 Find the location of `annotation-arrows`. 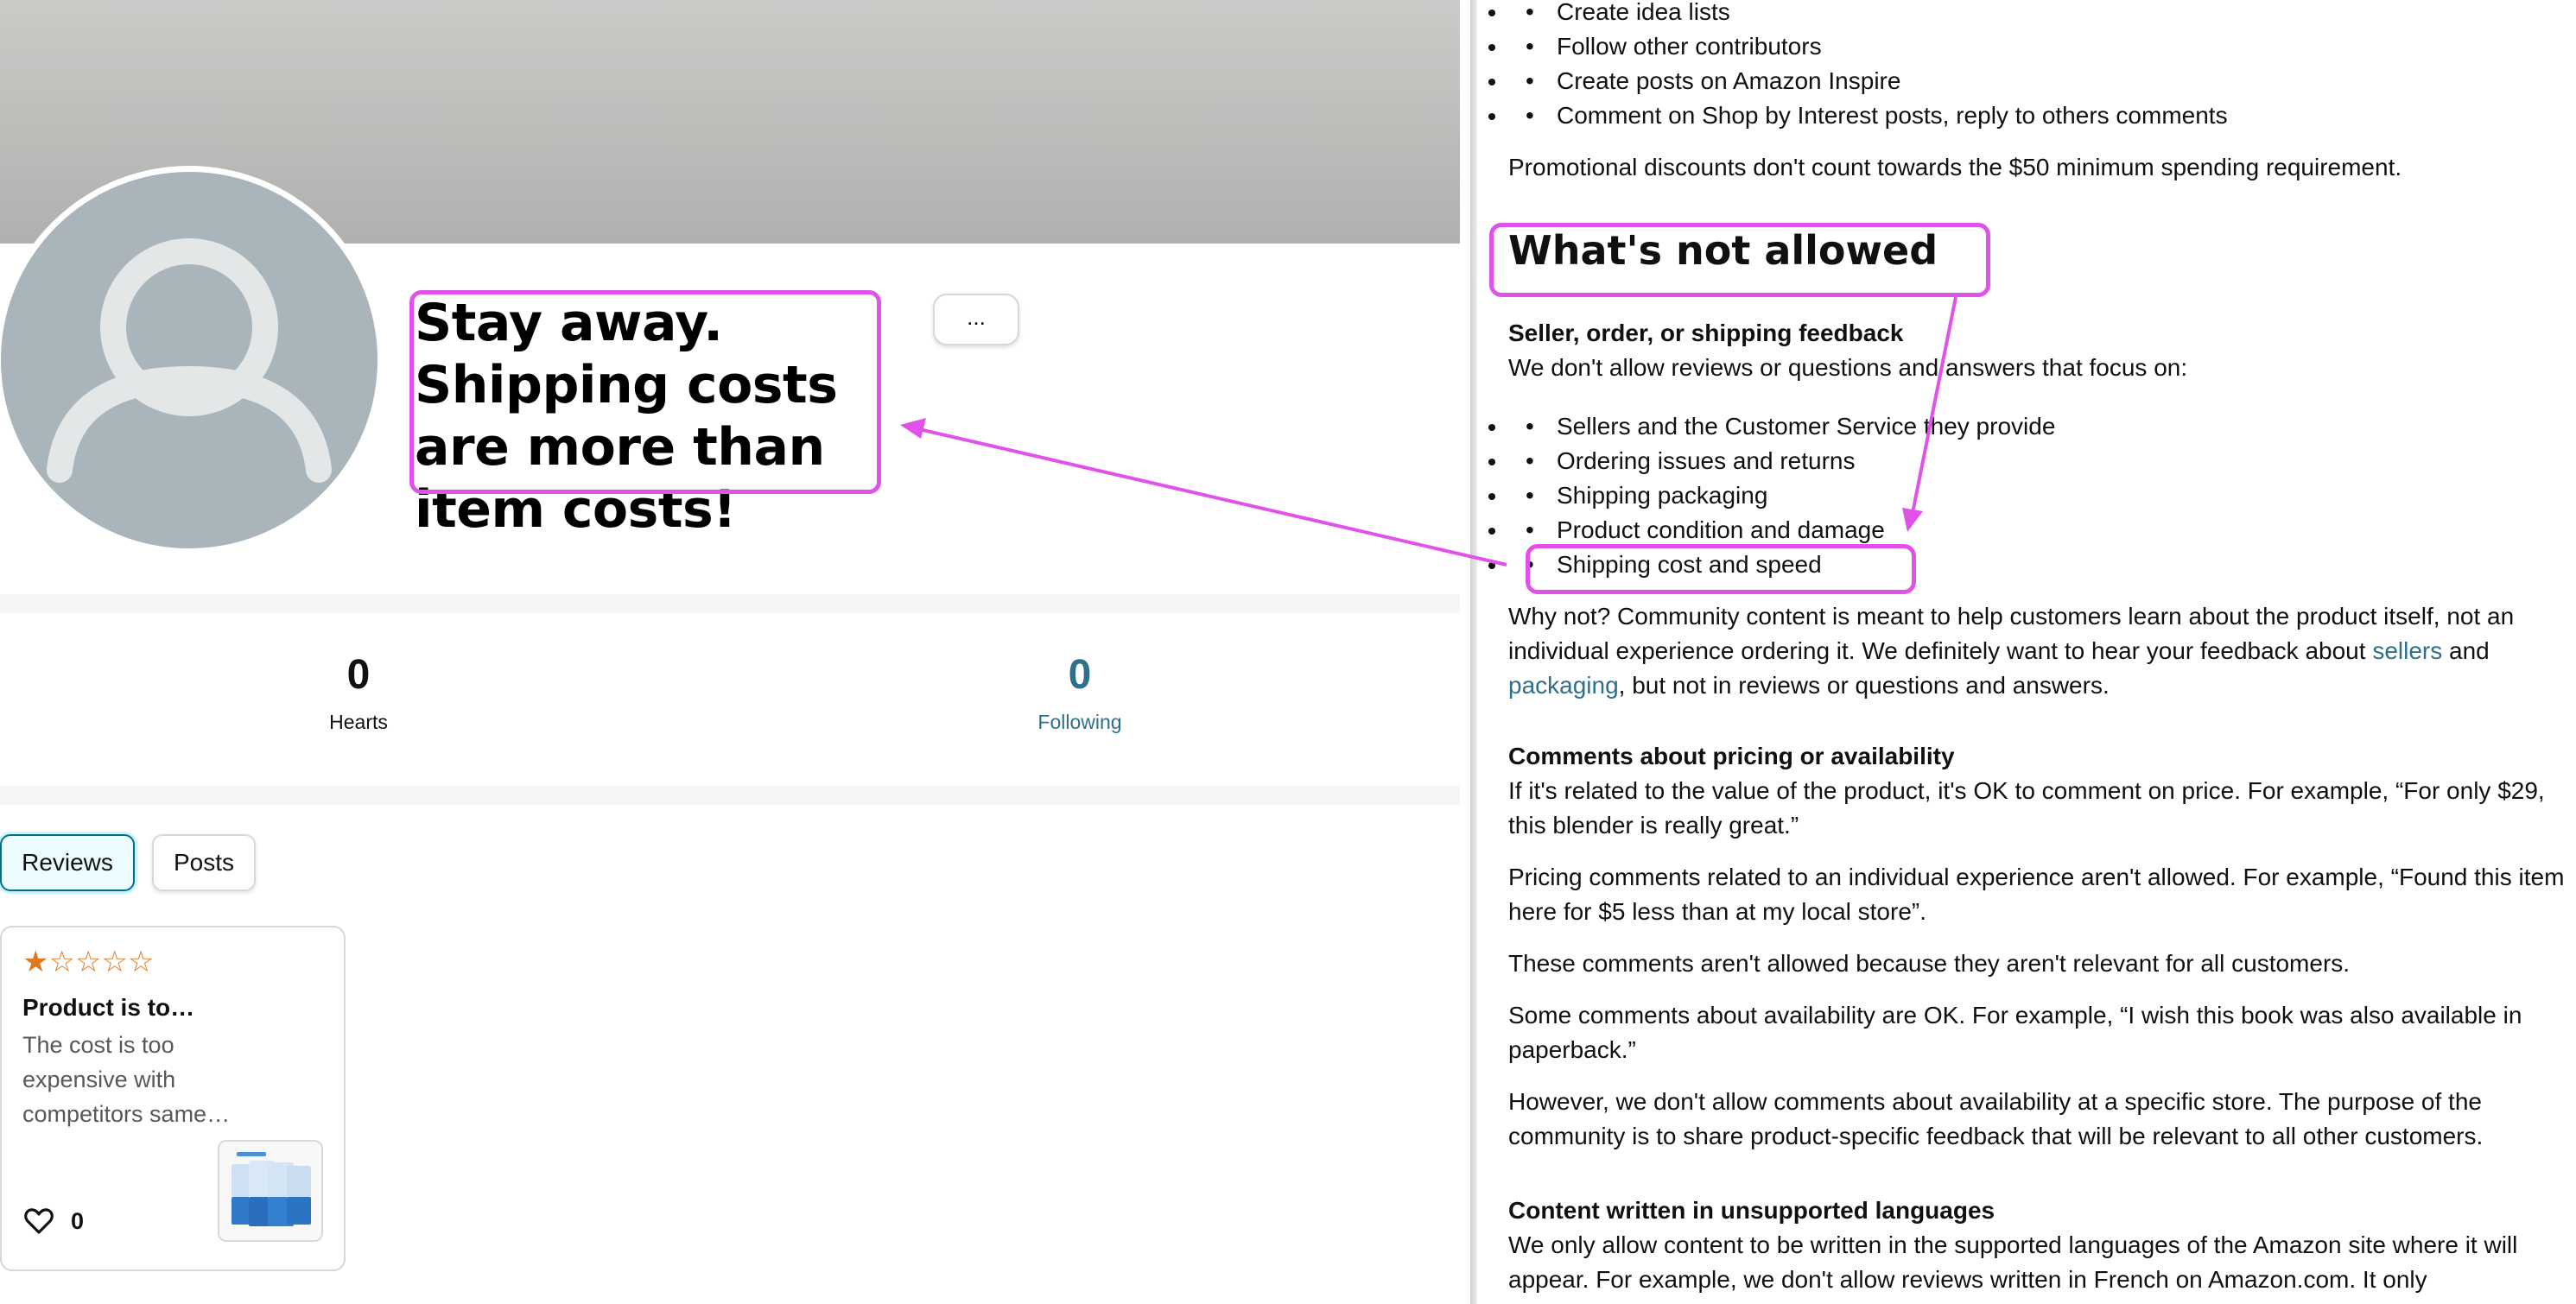

annotation-arrows is located at coordinates (1428, 431).